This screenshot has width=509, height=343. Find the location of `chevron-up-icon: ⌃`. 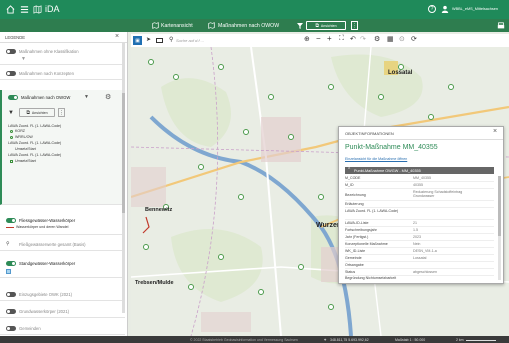

chevron-up-icon: ⌃ is located at coordinates (349, 170).